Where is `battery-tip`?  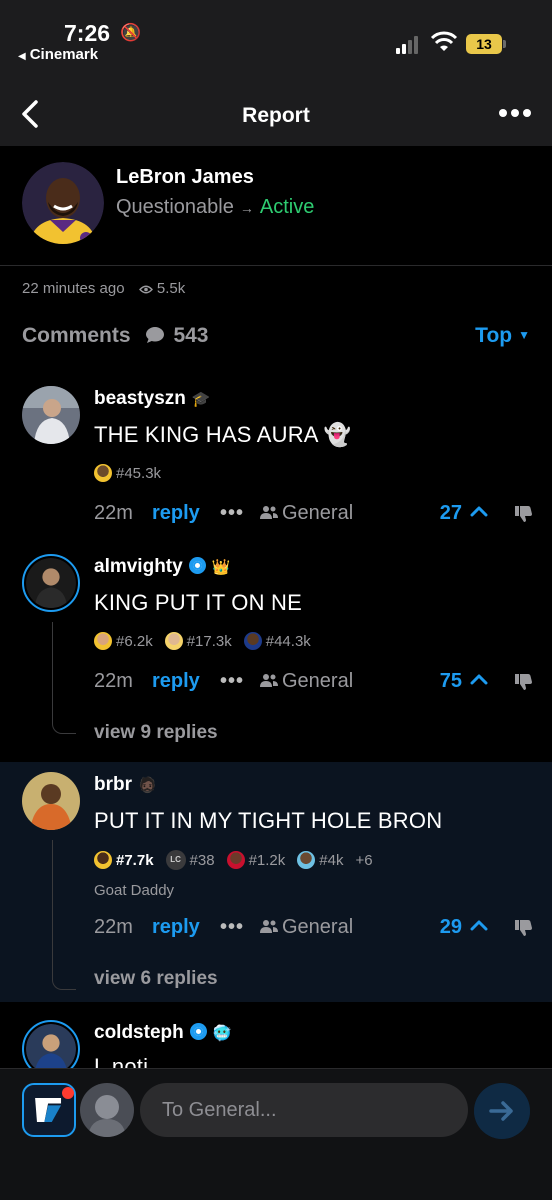 battery-tip is located at coordinates (504, 44).